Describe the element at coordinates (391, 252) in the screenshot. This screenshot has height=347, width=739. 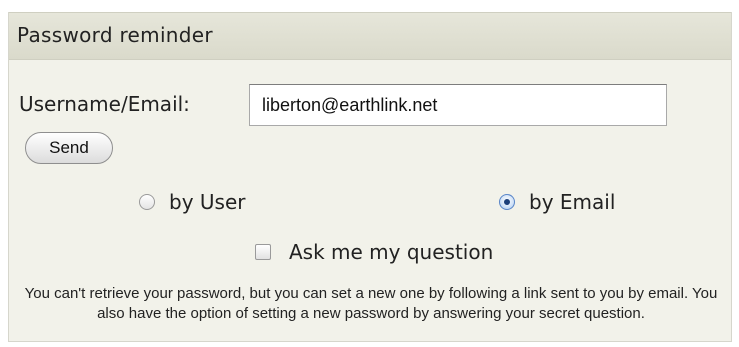
I see `ask-question-label: Ask me my question` at that location.